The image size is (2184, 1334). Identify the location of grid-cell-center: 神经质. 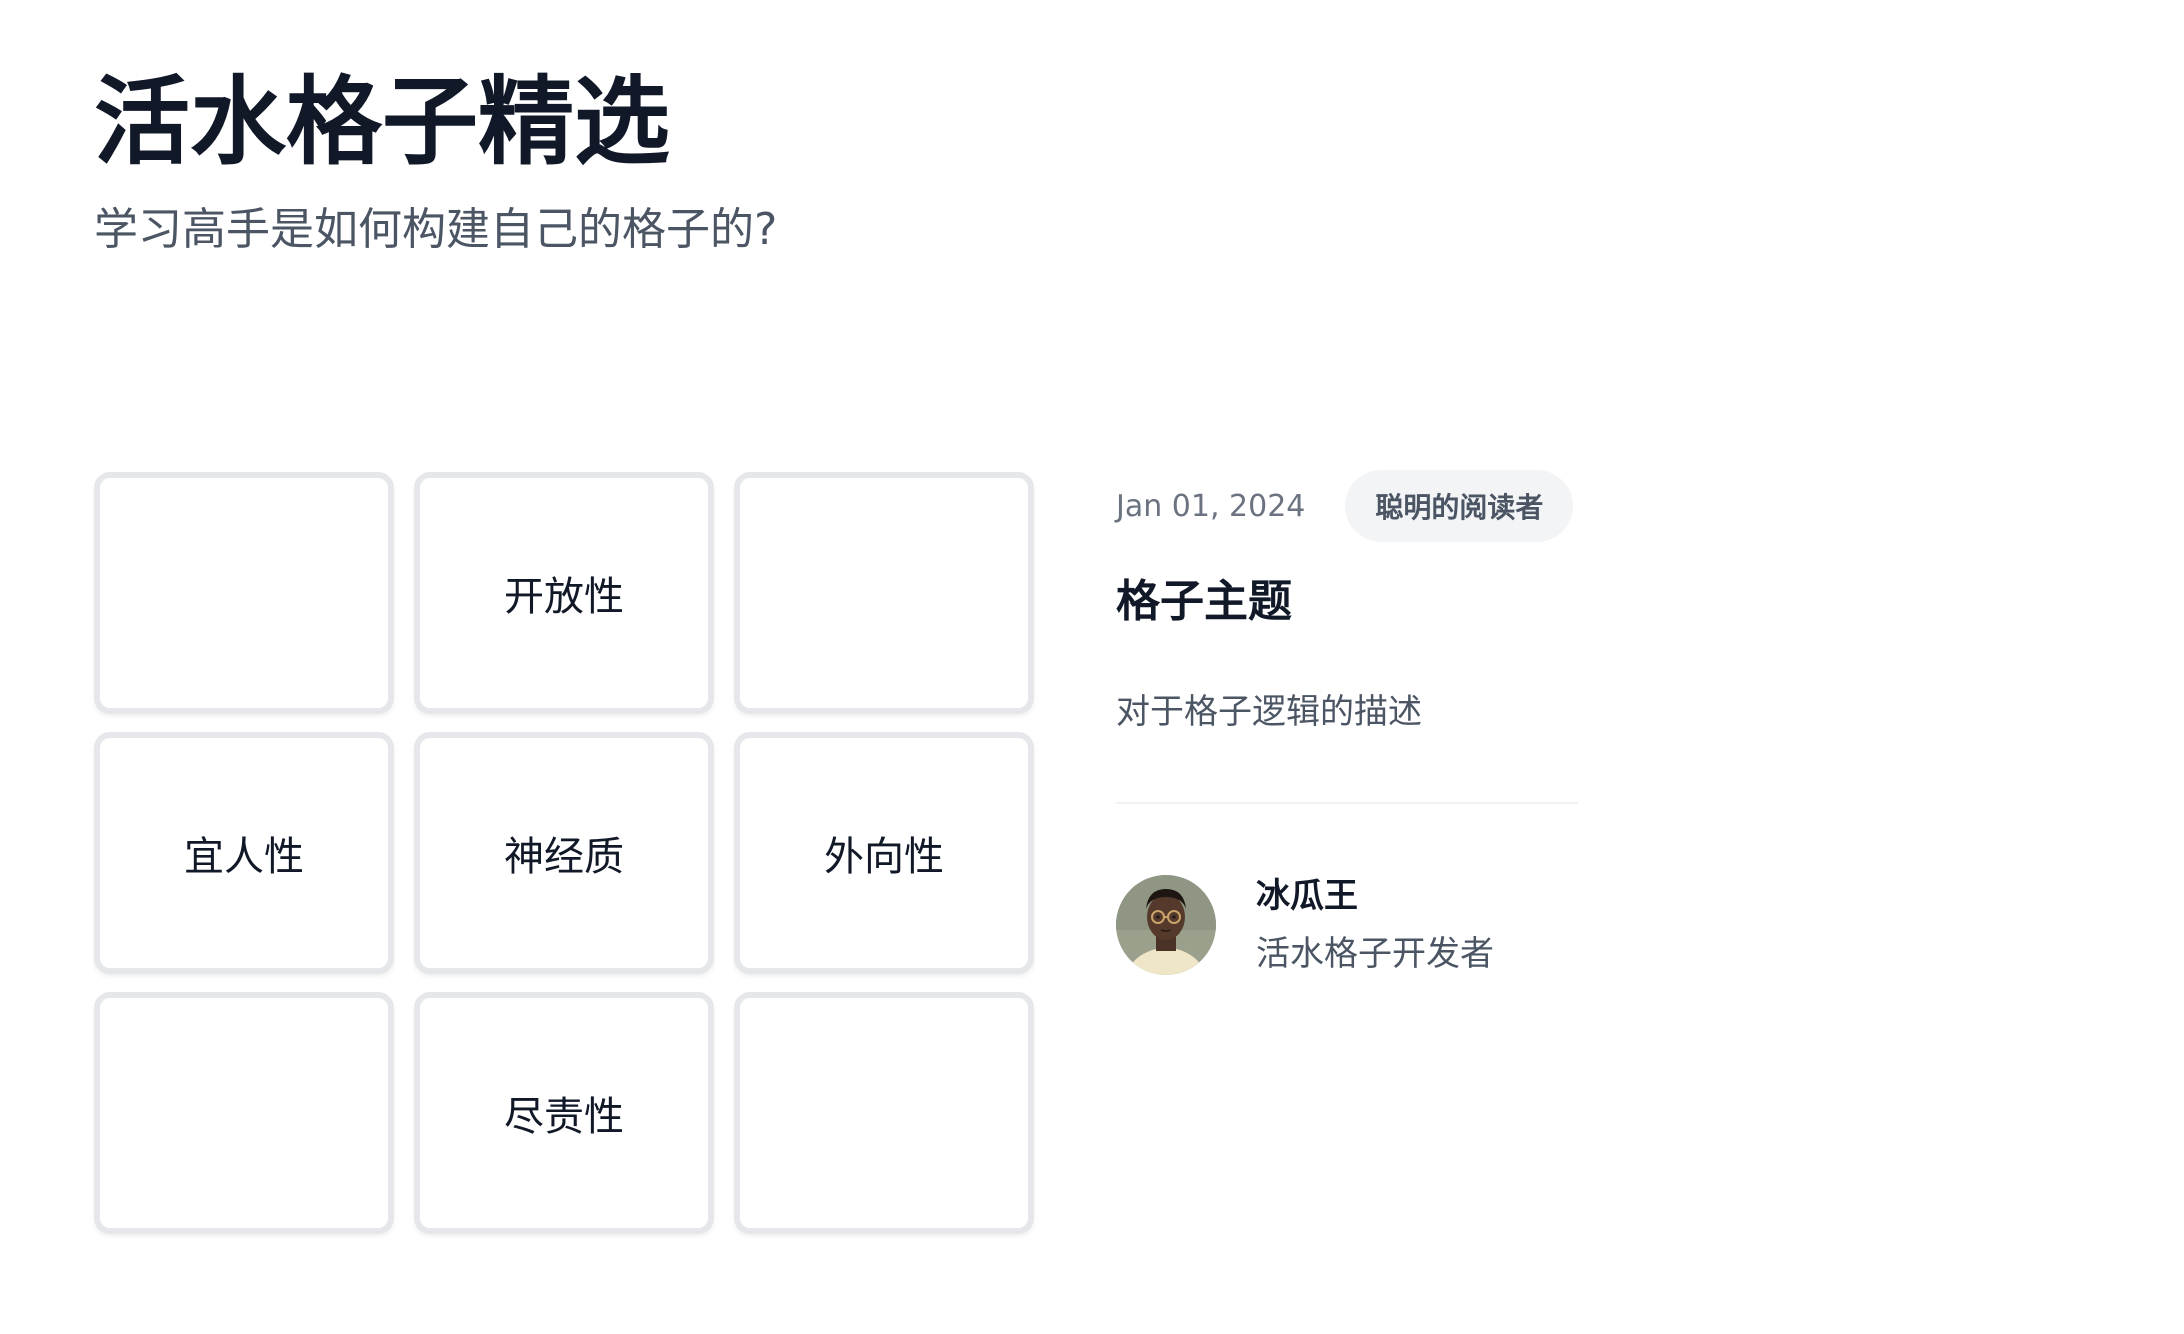
(564, 853).